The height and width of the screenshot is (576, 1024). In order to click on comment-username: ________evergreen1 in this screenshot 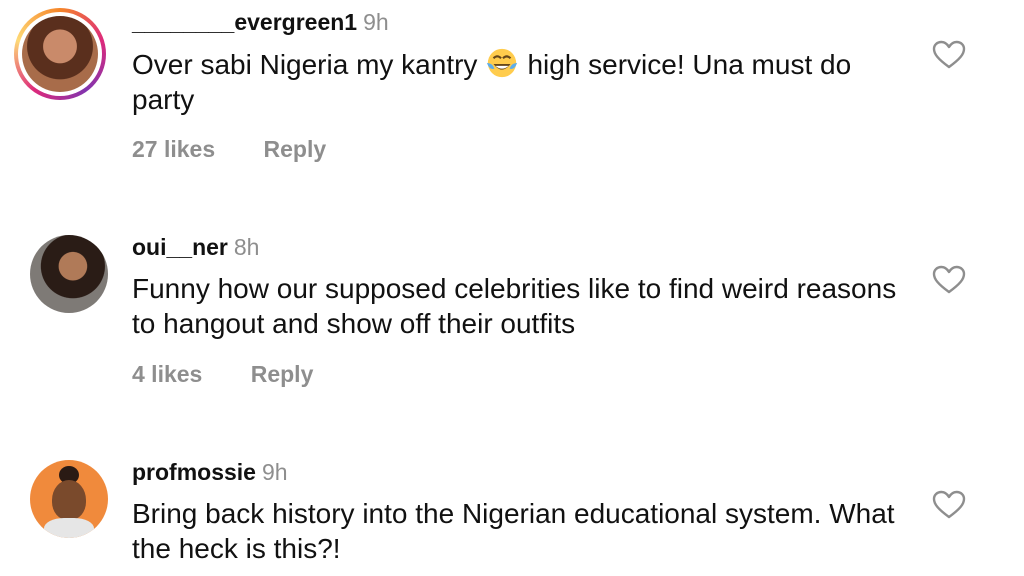, I will do `click(244, 22)`.